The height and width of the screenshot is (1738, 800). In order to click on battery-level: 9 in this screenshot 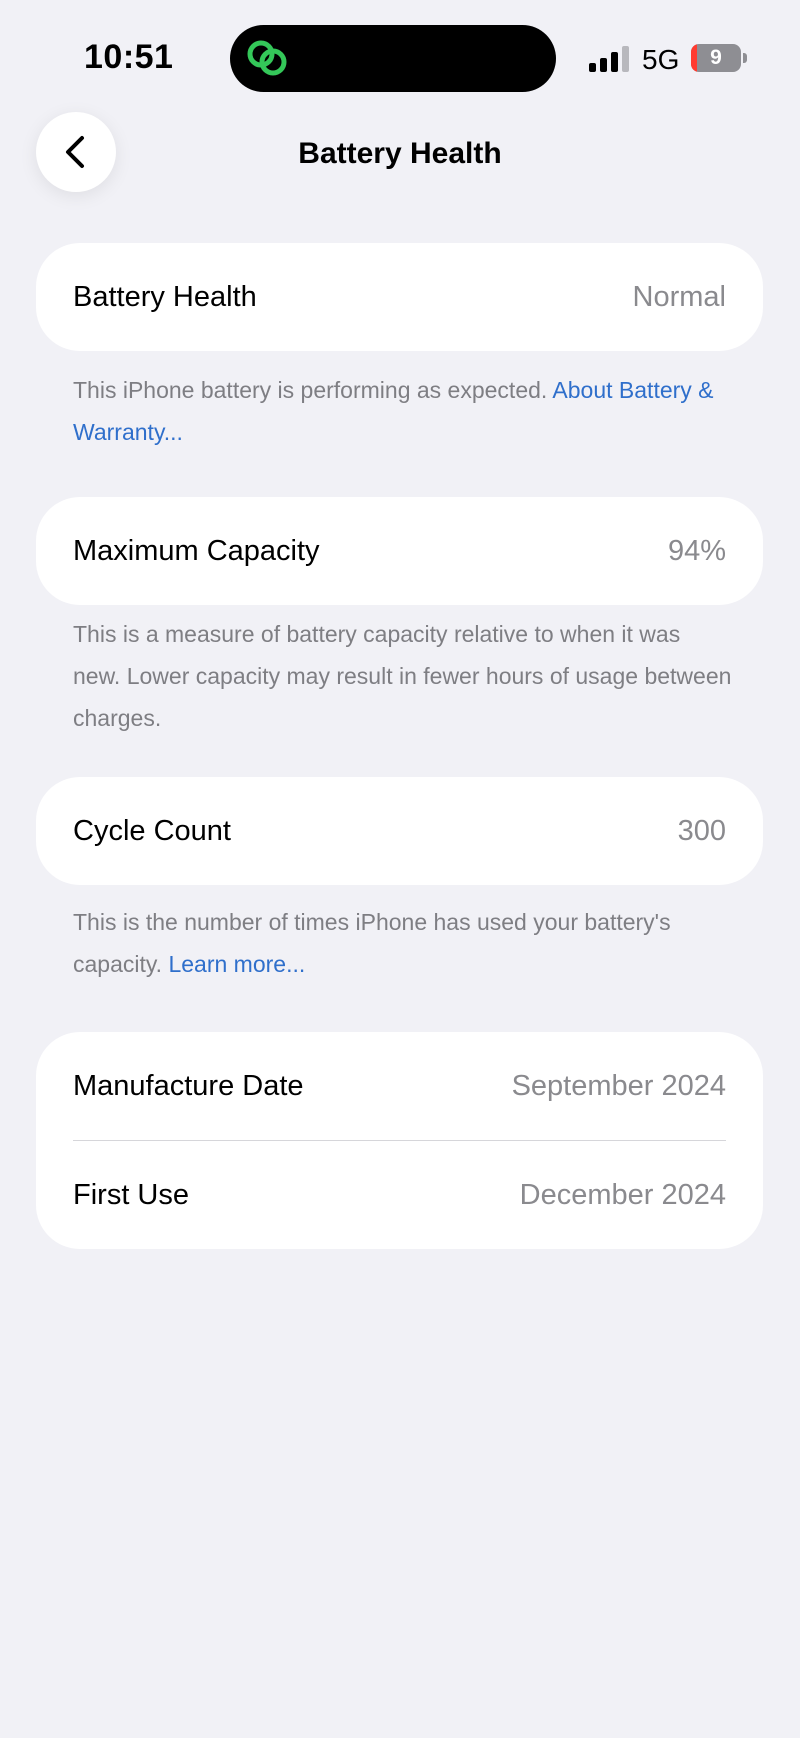, I will do `click(716, 57)`.